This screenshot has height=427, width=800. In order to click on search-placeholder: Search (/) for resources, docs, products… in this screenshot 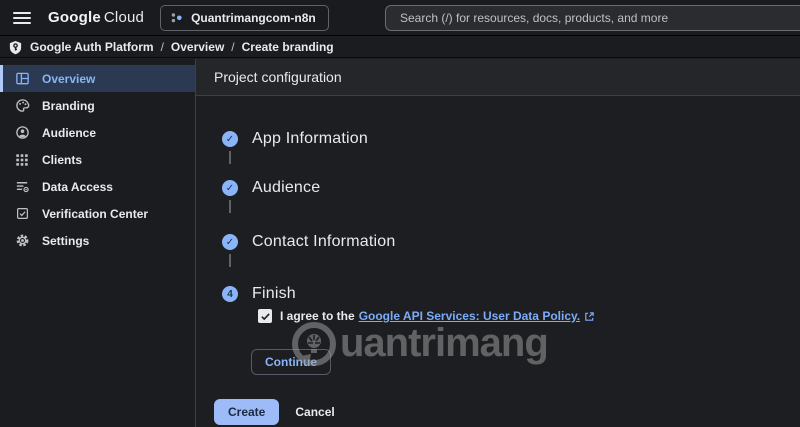, I will do `click(534, 18)`.